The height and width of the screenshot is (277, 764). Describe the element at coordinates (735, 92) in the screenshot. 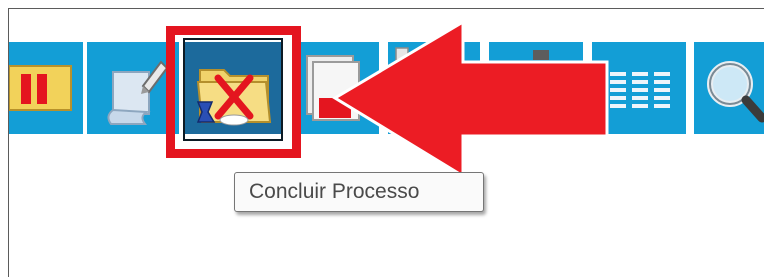

I see `magnifier-icon` at that location.